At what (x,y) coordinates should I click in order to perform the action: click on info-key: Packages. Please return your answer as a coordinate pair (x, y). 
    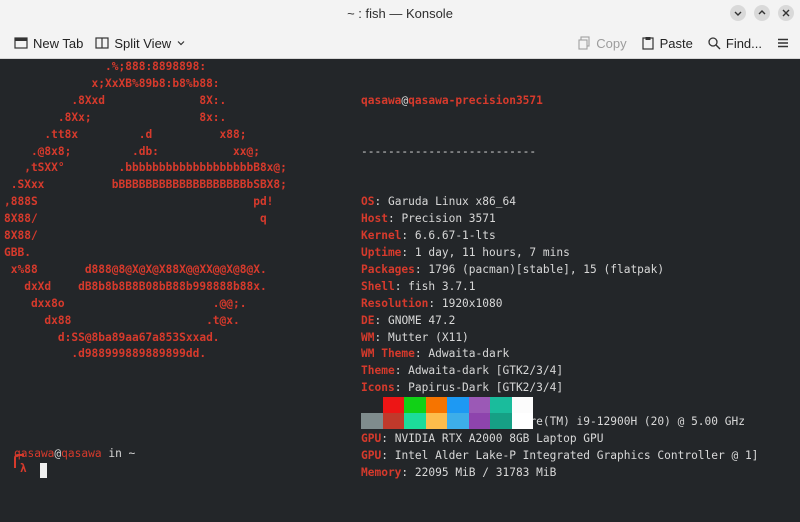
    Looking at the image, I should click on (388, 269).